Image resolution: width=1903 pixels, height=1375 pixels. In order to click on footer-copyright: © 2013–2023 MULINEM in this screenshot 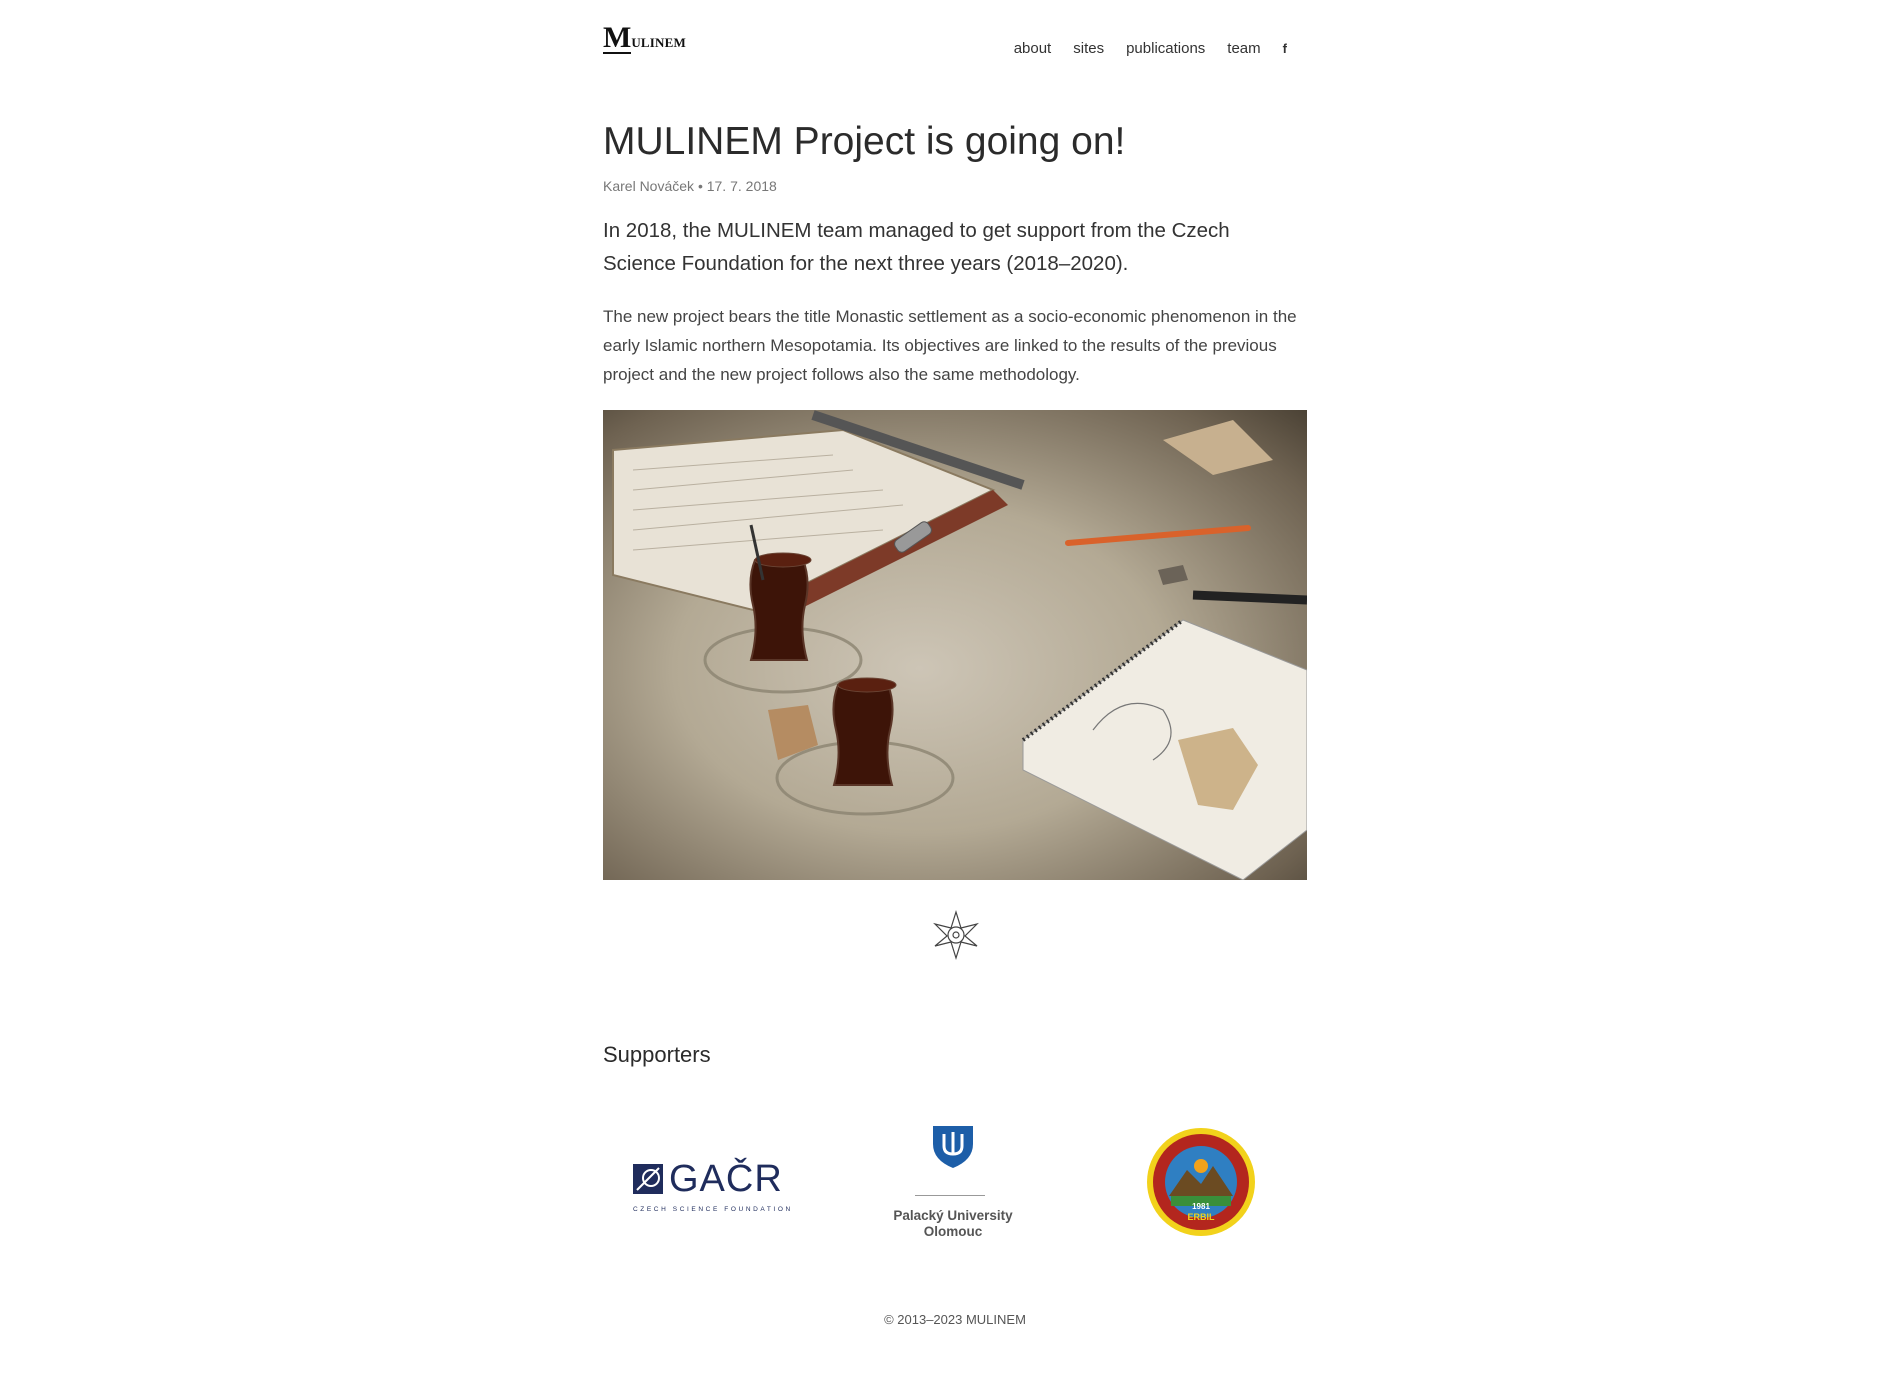, I will do `click(955, 1319)`.